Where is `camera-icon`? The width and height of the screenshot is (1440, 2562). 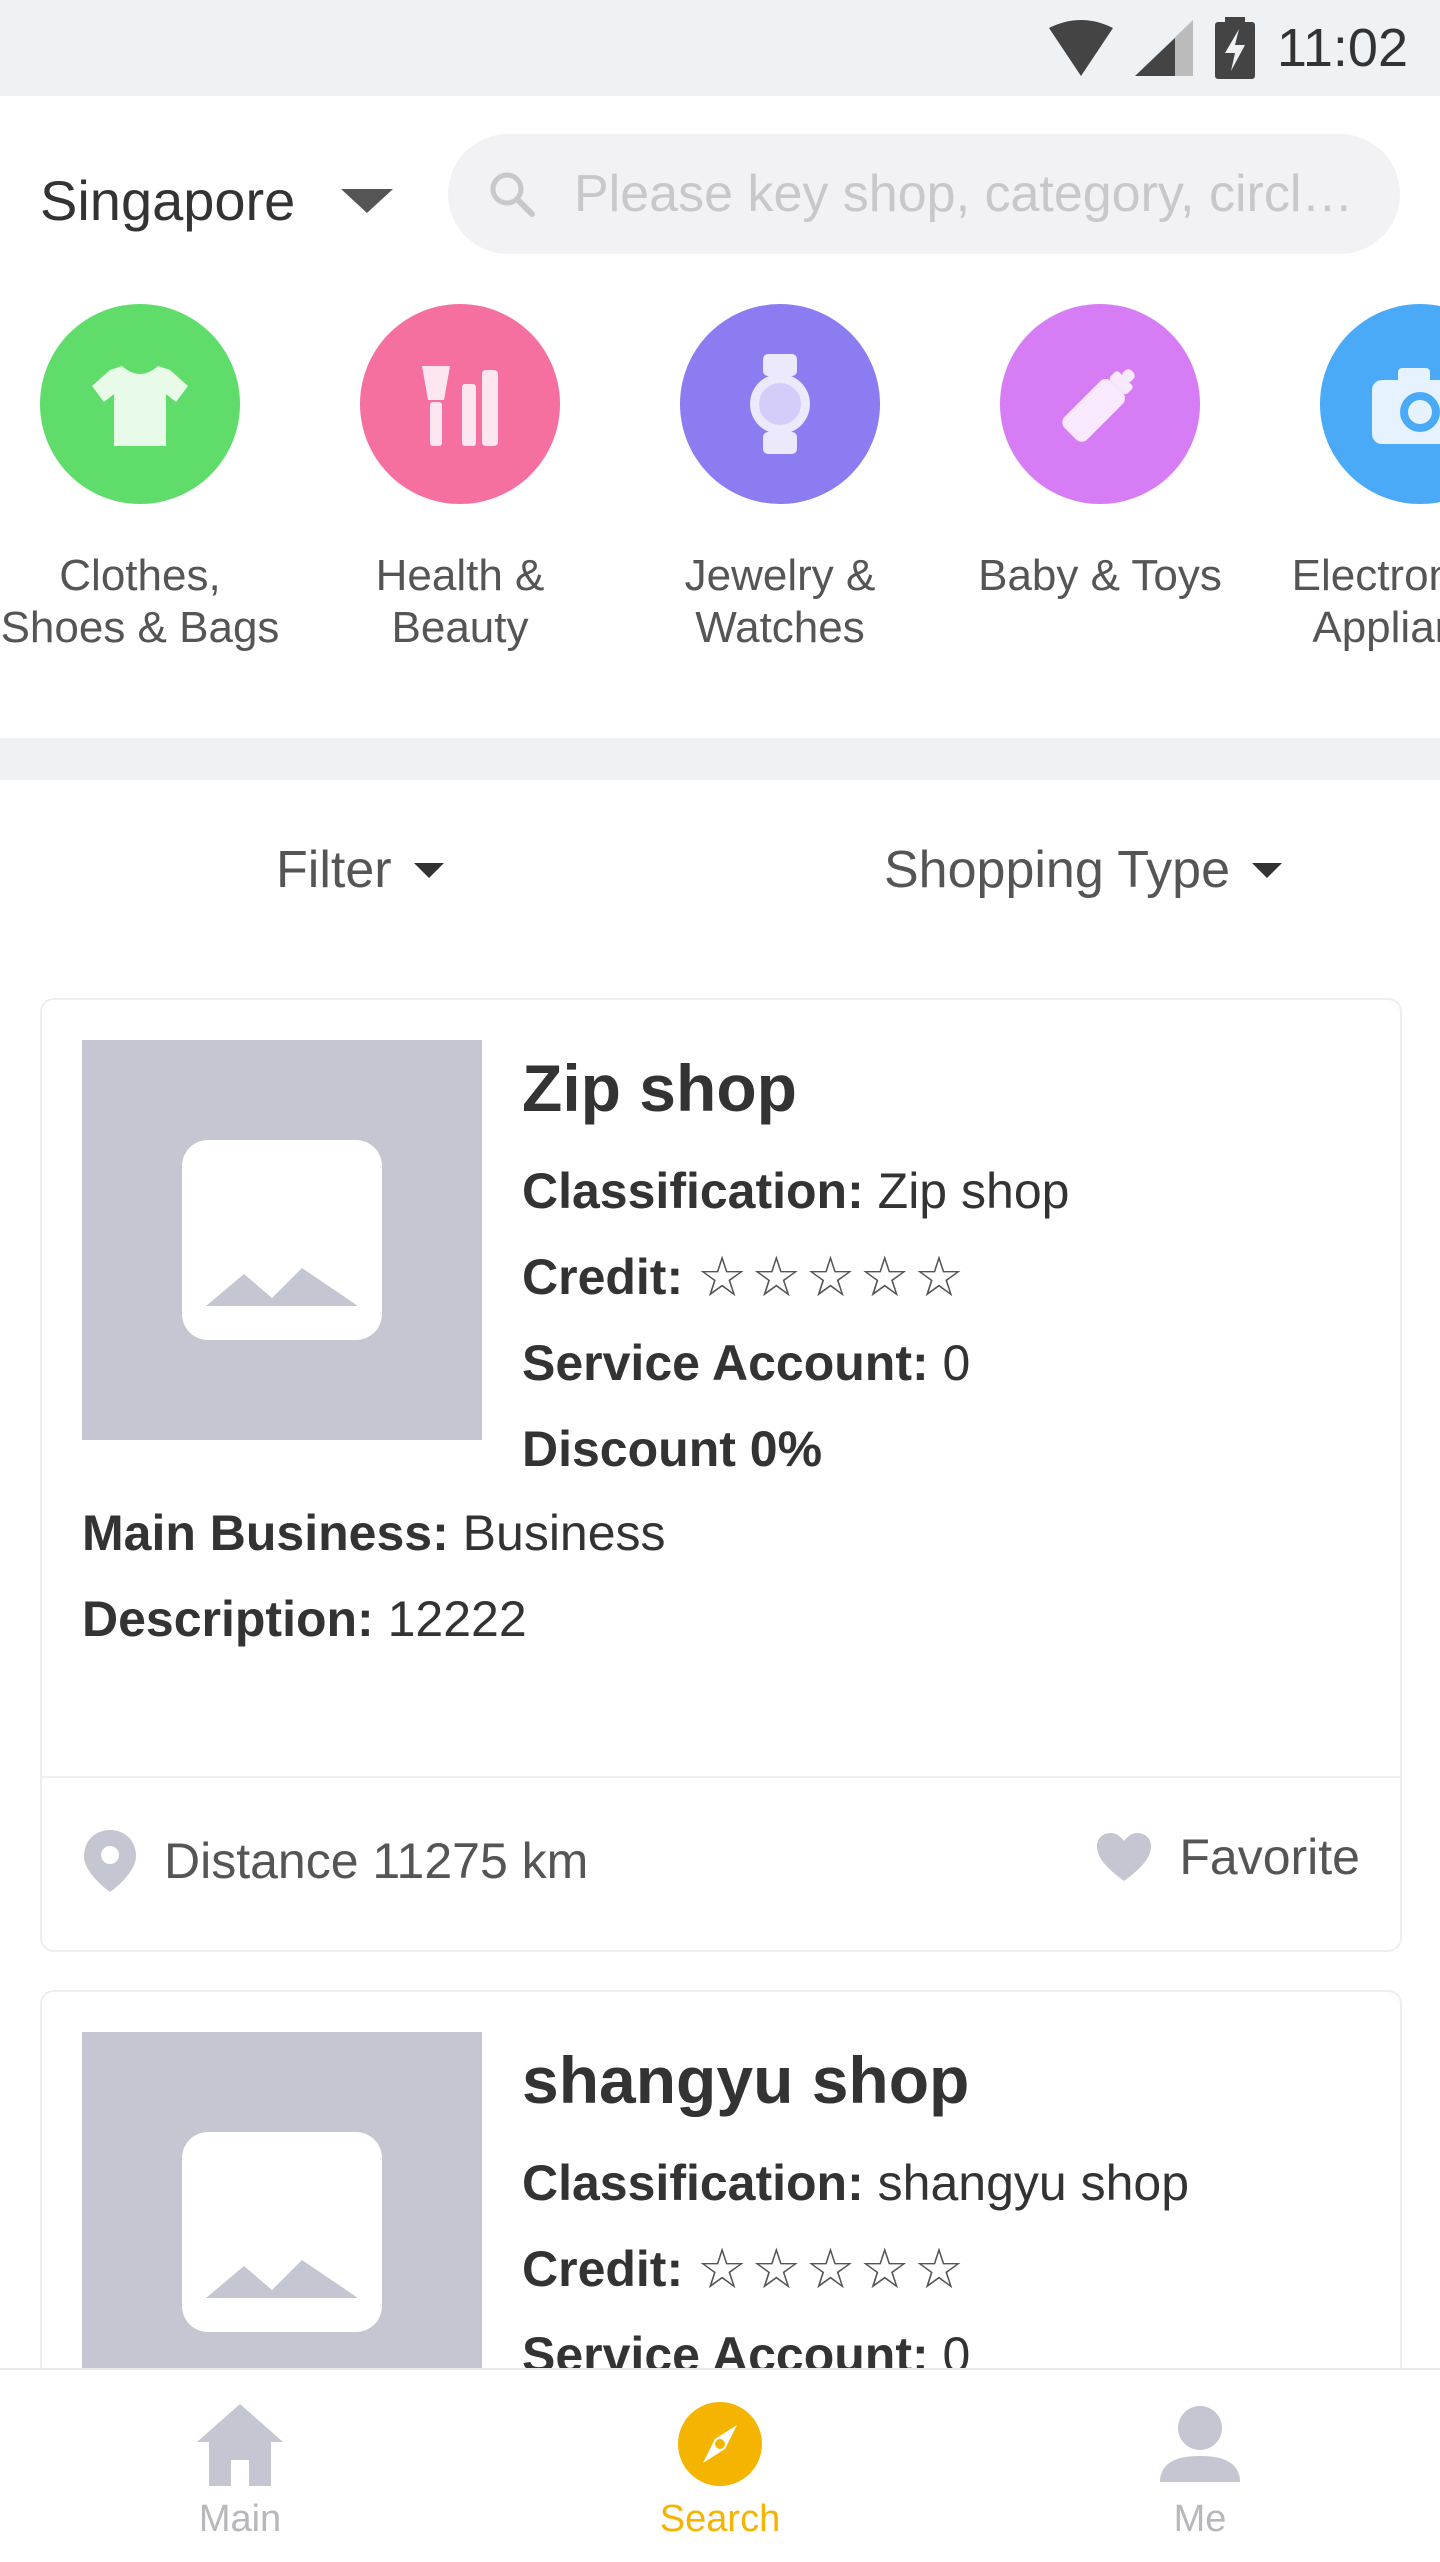 camera-icon is located at coordinates (1406, 406).